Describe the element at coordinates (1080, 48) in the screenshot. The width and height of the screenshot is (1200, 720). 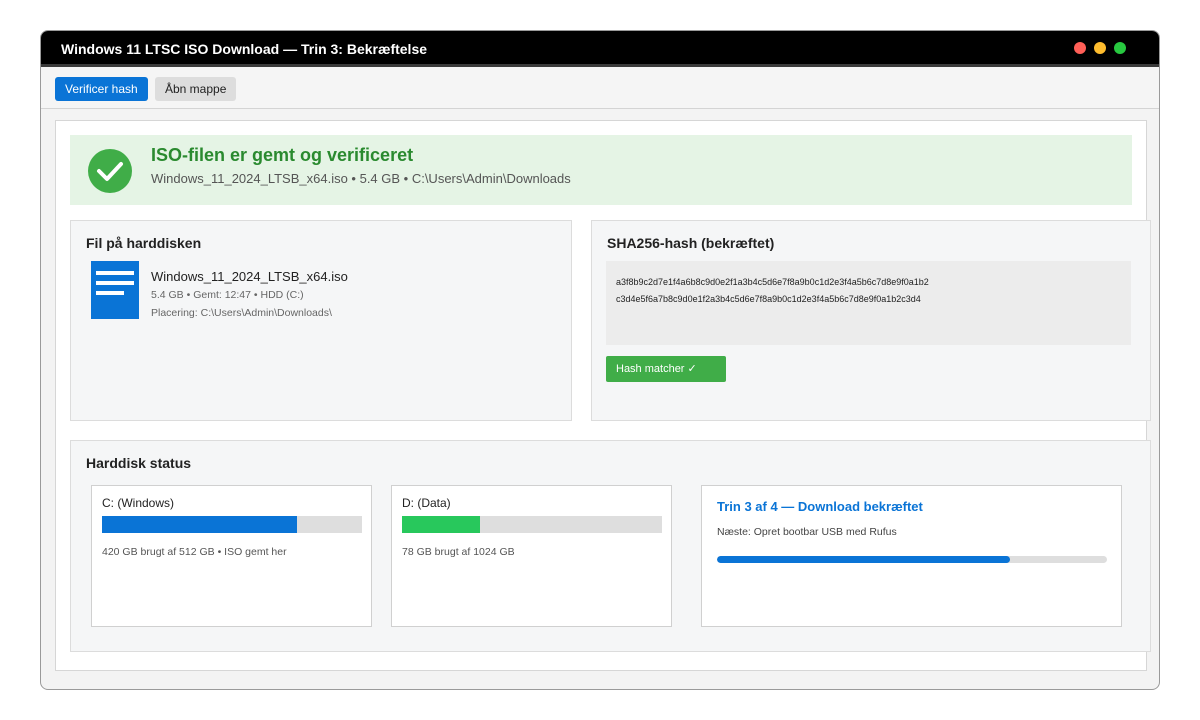
I see `close-window-button` at that location.